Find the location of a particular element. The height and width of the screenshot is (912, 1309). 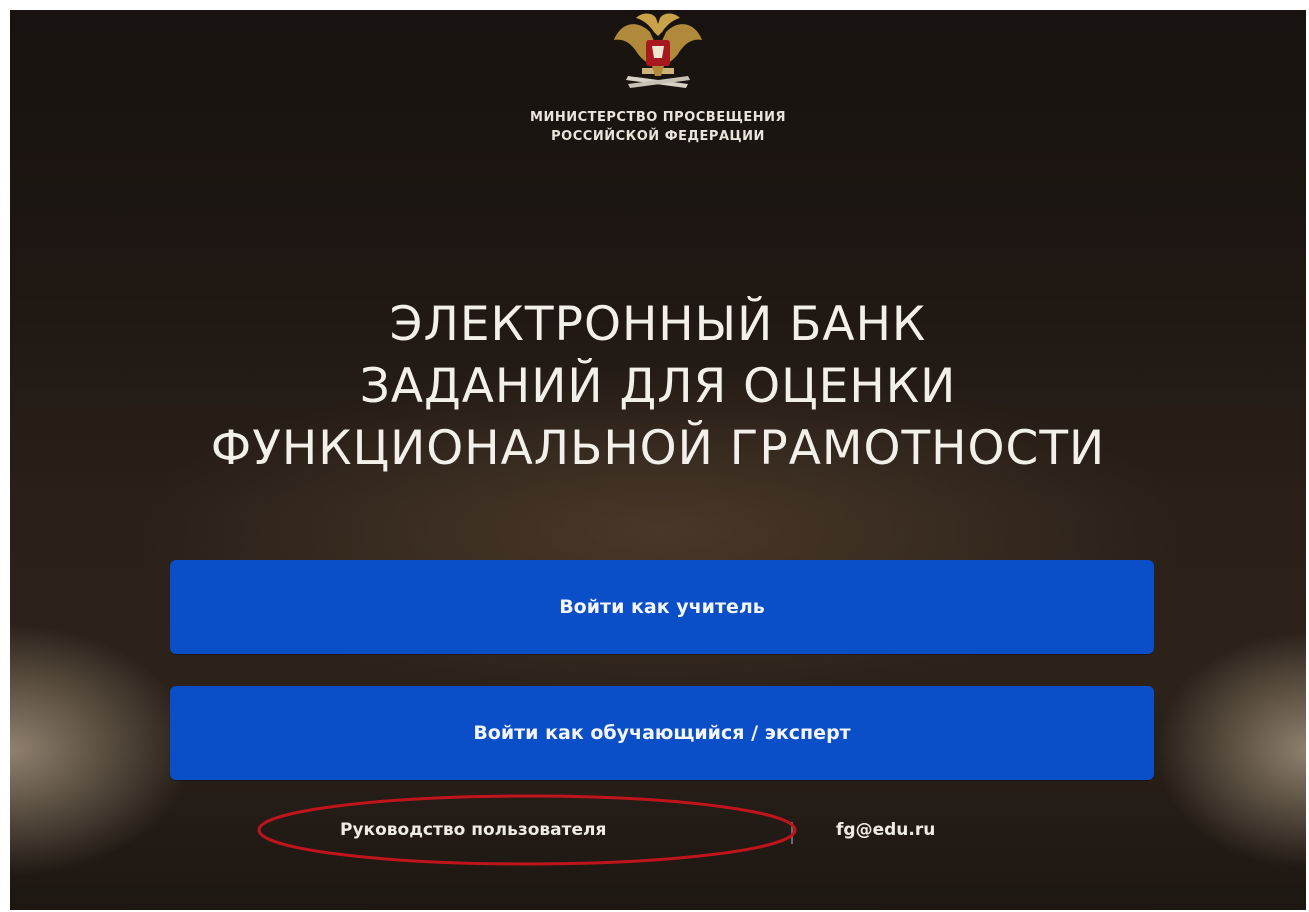

support-email-link: fg@edu.ru is located at coordinates (885, 830).